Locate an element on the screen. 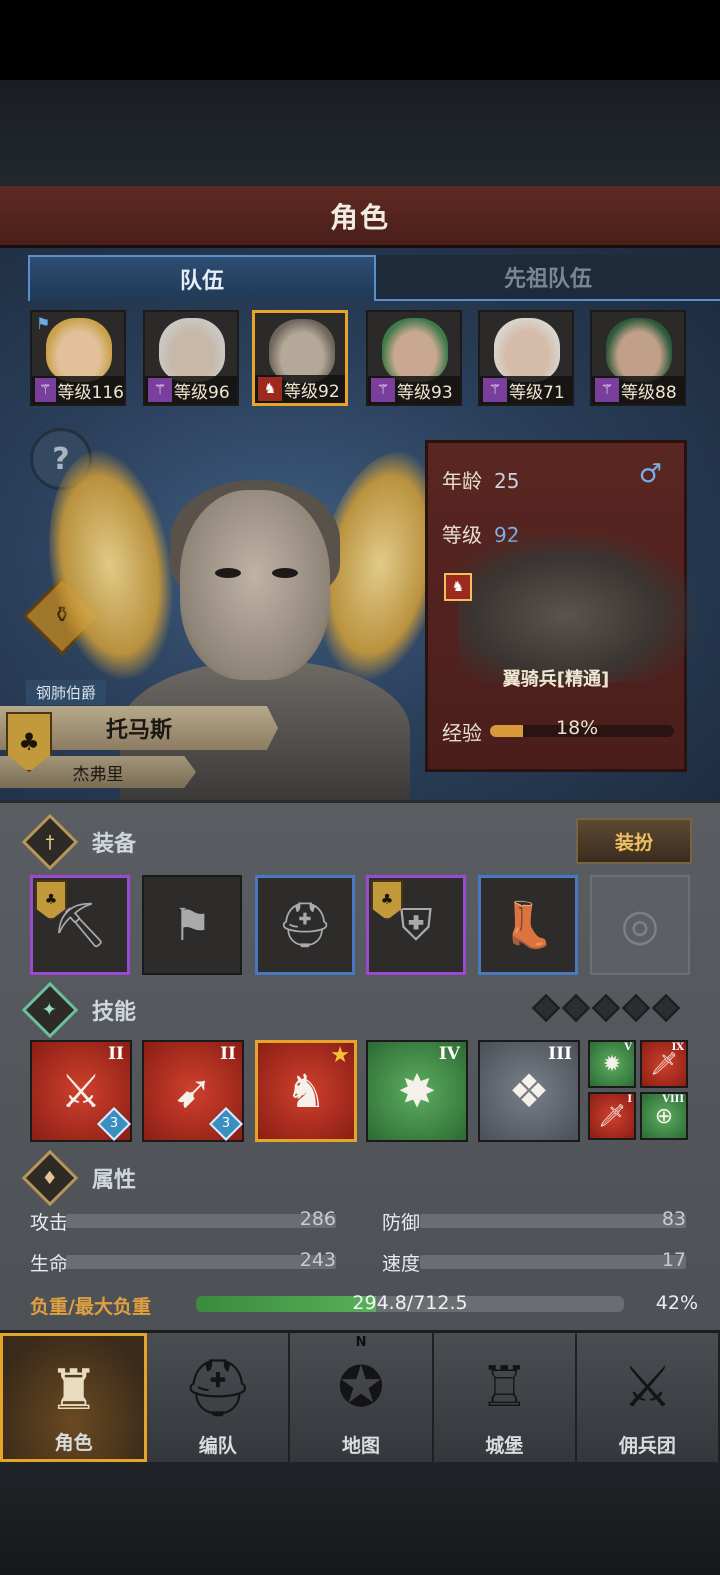  skills-title: 技能 is located at coordinates (114, 1012).